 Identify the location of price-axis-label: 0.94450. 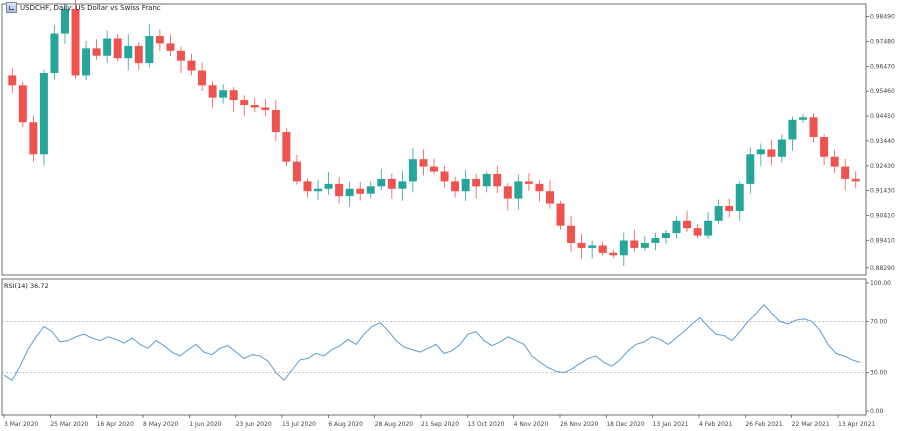
(882, 116).